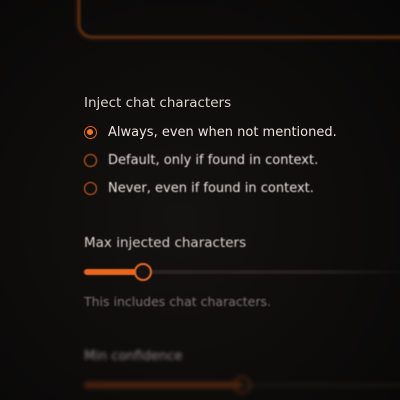 The width and height of the screenshot is (400, 400). What do you see at coordinates (177, 301) in the screenshot?
I see `max-injected-characters-helper: This includes chat characters.` at bounding box center [177, 301].